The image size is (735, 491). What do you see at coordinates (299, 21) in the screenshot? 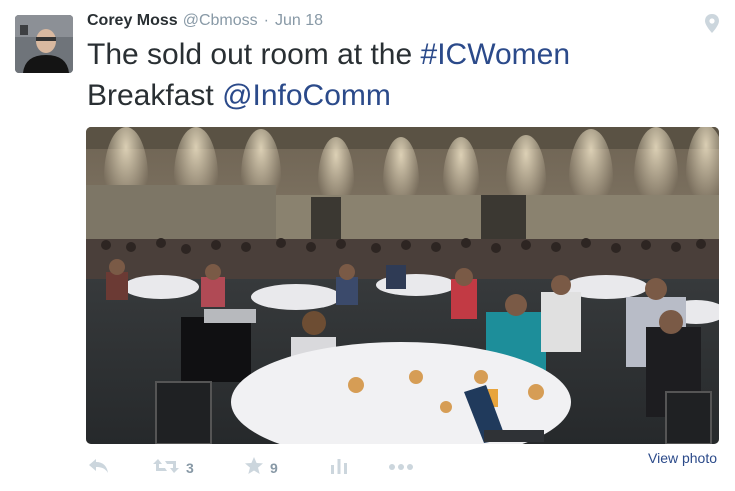
I see `timestamp: Jun 18` at bounding box center [299, 21].